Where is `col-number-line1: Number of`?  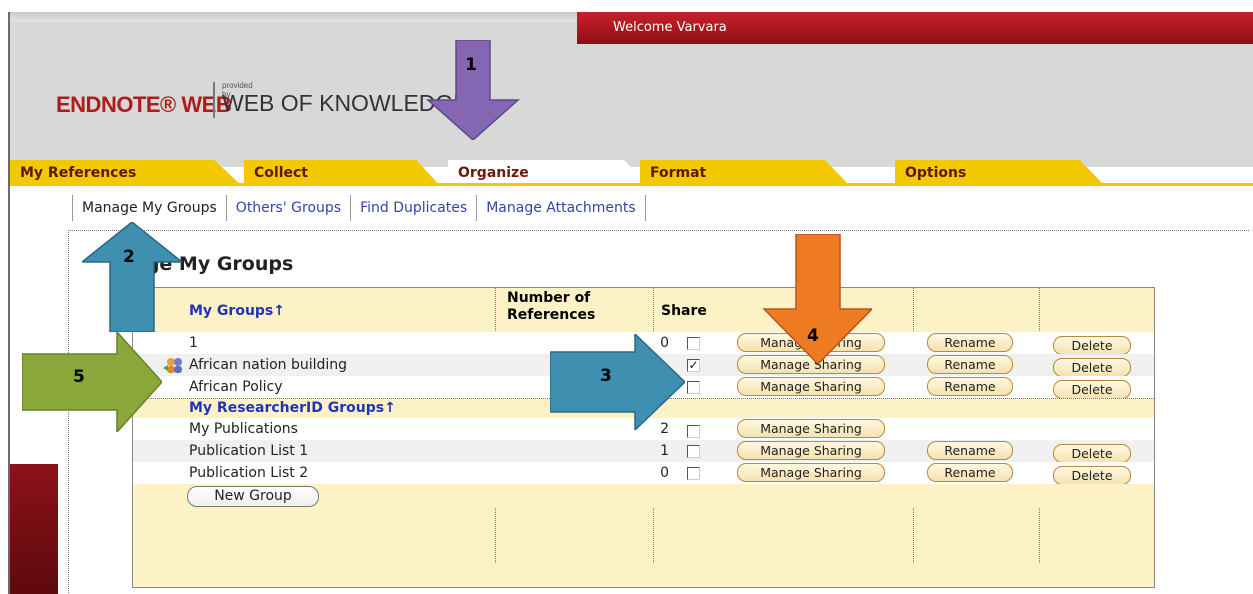
col-number-line1: Number of is located at coordinates (549, 298).